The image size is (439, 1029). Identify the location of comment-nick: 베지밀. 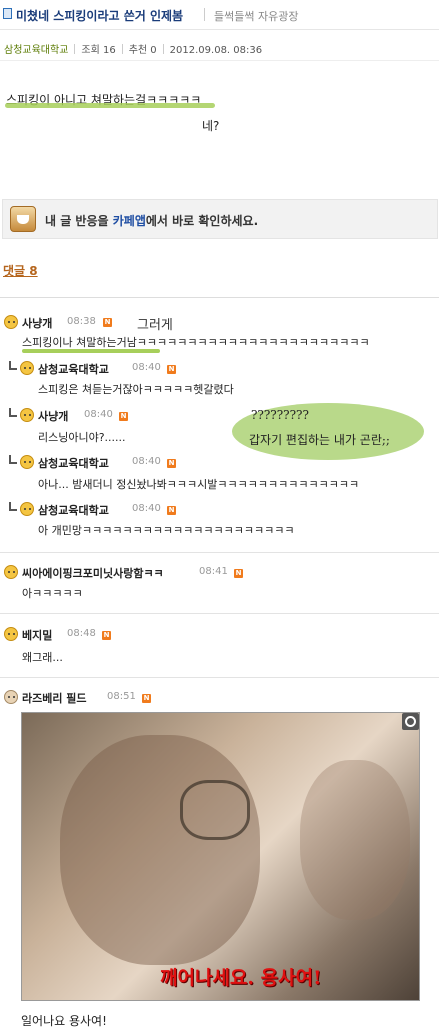
(37, 635).